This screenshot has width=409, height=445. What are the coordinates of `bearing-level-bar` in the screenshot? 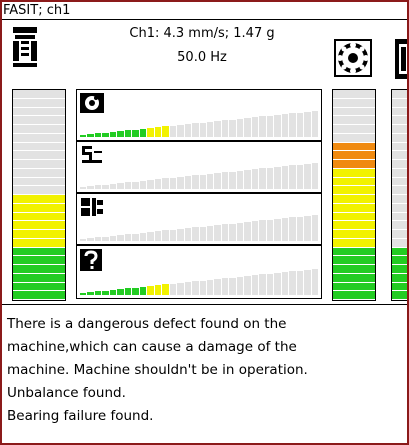 It's located at (199, 282).